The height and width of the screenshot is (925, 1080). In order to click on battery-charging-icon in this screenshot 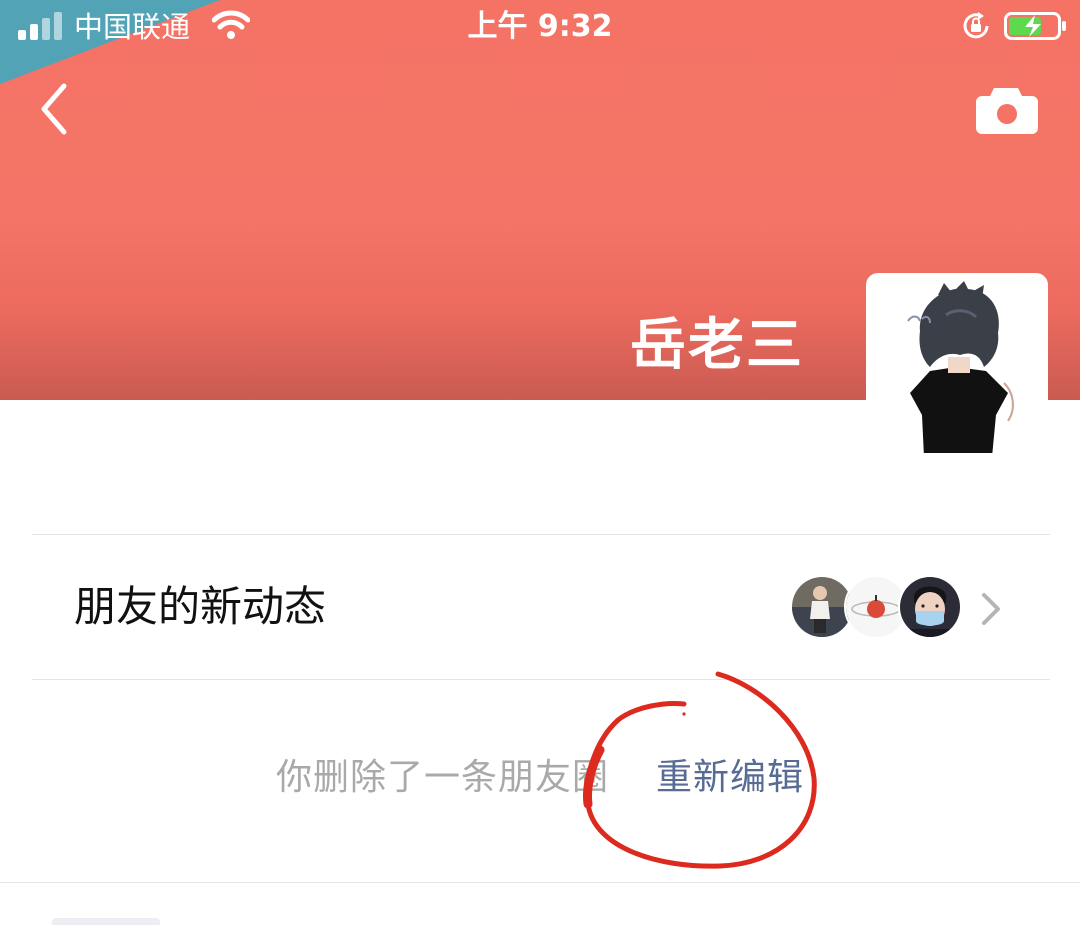, I will do `click(1035, 26)`.